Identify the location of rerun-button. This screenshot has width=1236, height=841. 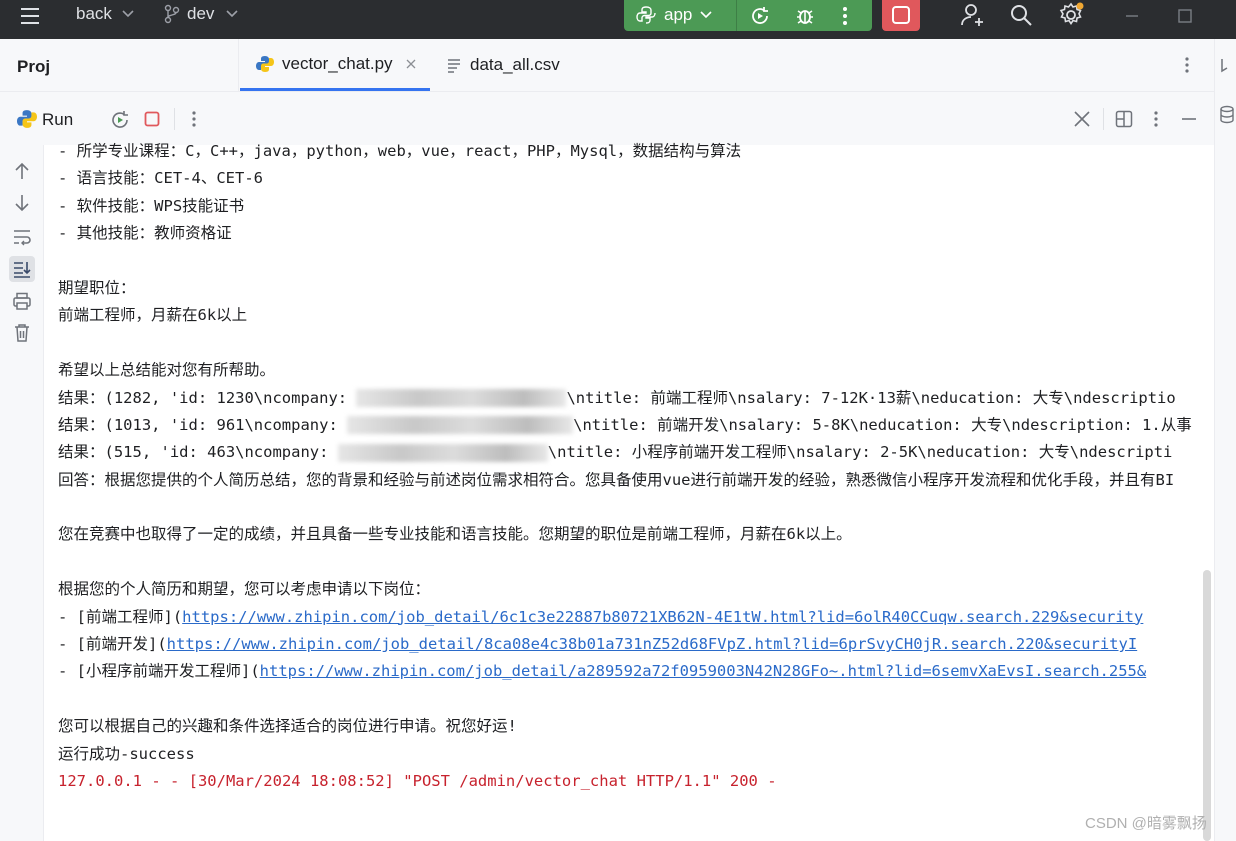
(760, 16).